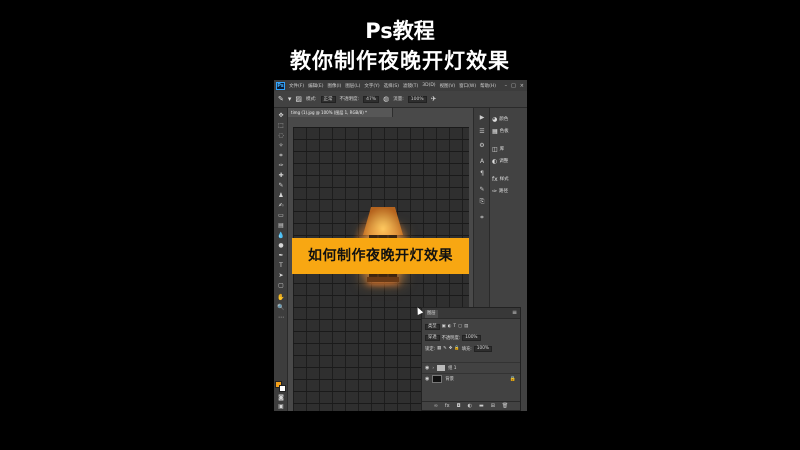 The width and height of the screenshot is (800, 450). Describe the element at coordinates (482, 190) in the screenshot. I see `brush-presets-icon: ✎` at that location.